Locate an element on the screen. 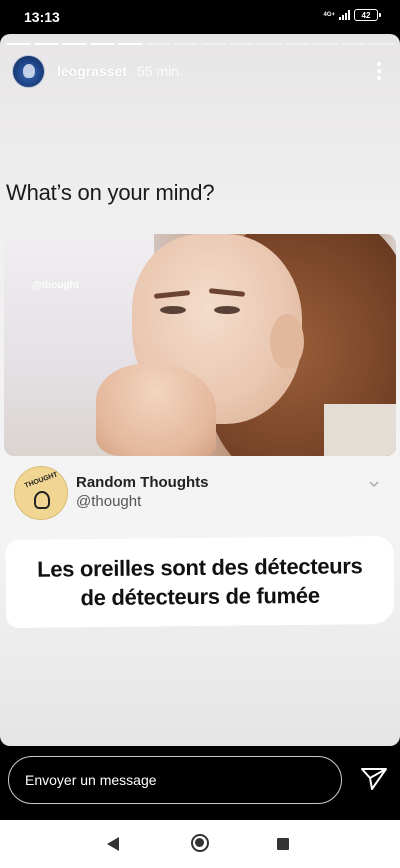  image-watermark: @thought is located at coordinates (55, 285).